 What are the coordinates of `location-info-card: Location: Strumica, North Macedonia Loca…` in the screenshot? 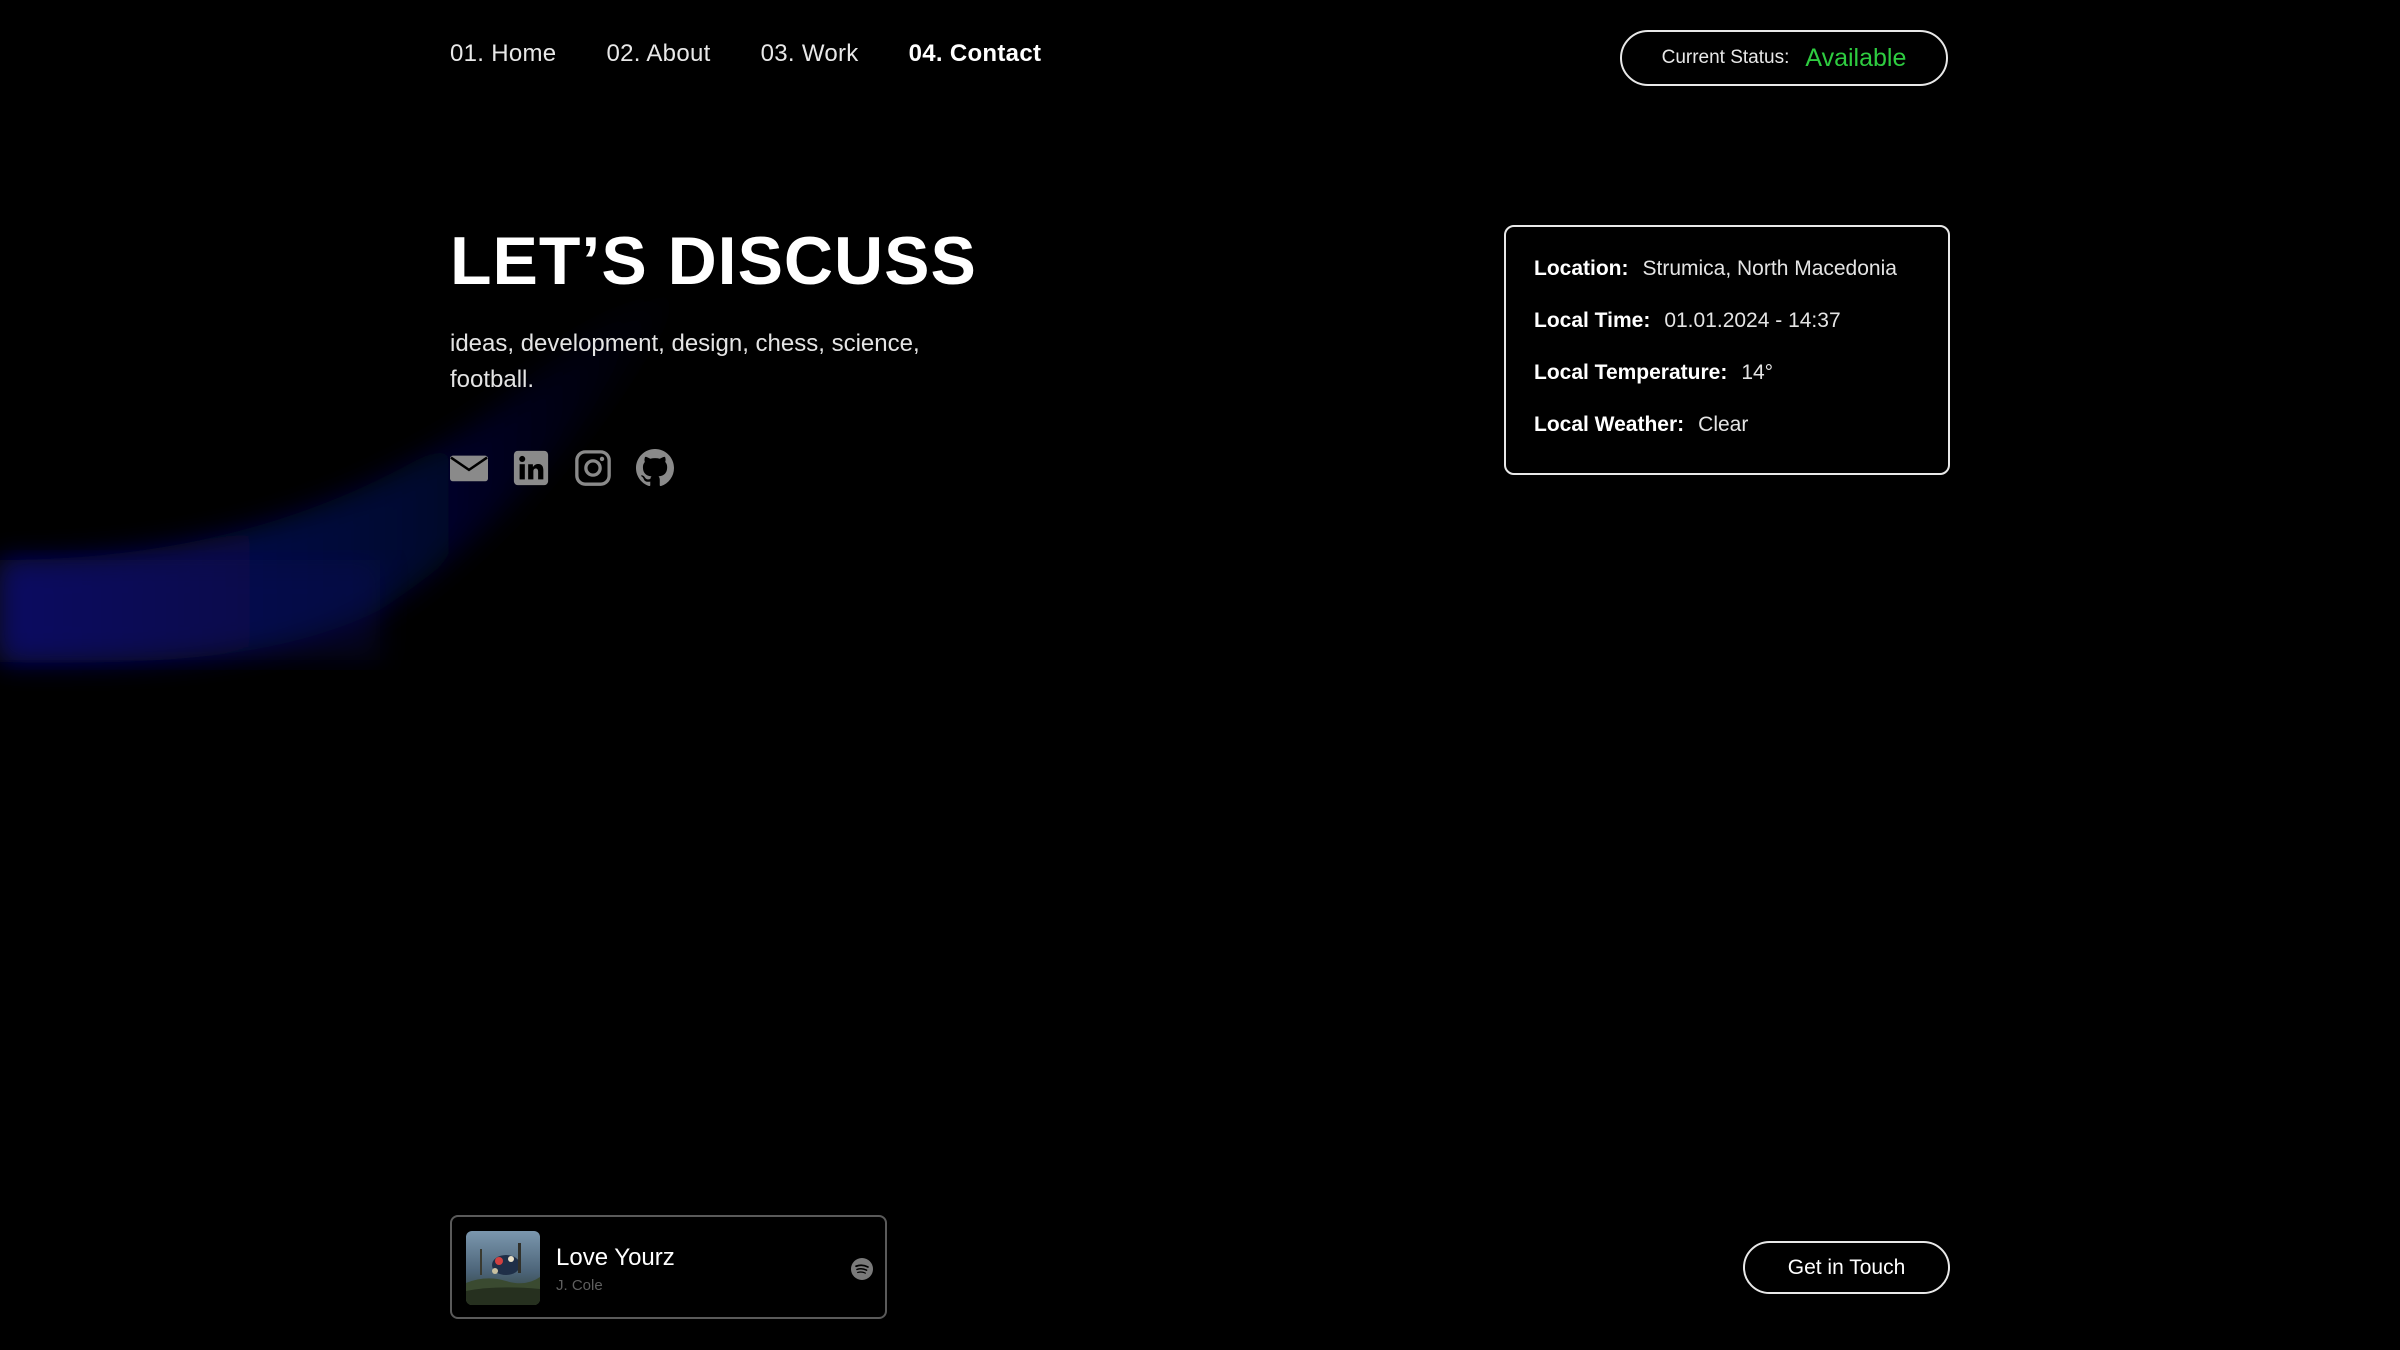 It's located at (1727, 350).